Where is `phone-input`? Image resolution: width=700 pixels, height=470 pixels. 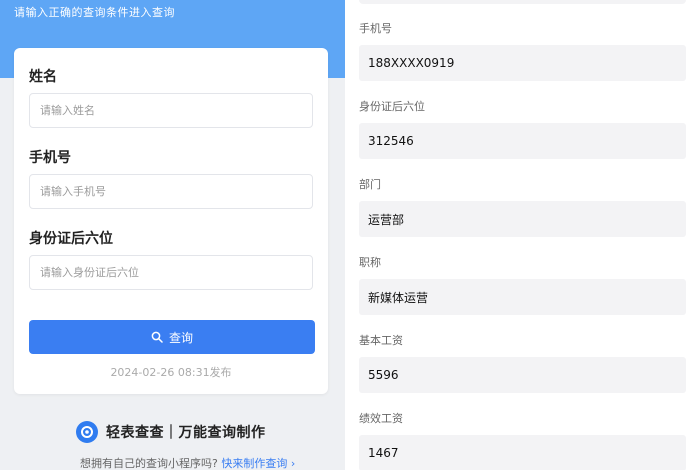
phone-input is located at coordinates (171, 191).